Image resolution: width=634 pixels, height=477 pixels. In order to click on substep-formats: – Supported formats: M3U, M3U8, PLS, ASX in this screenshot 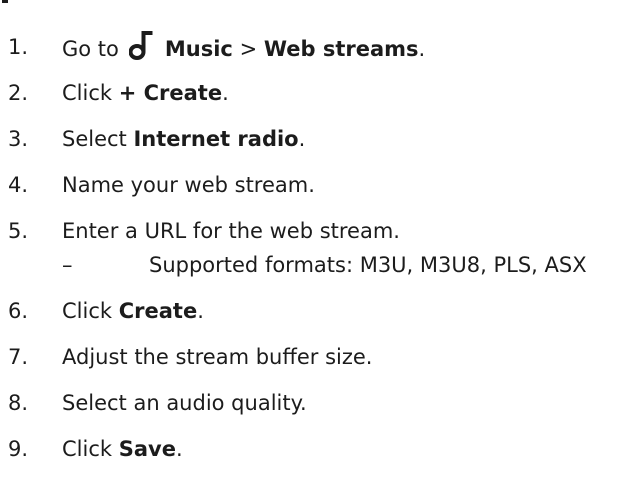, I will do `click(317, 265)`.